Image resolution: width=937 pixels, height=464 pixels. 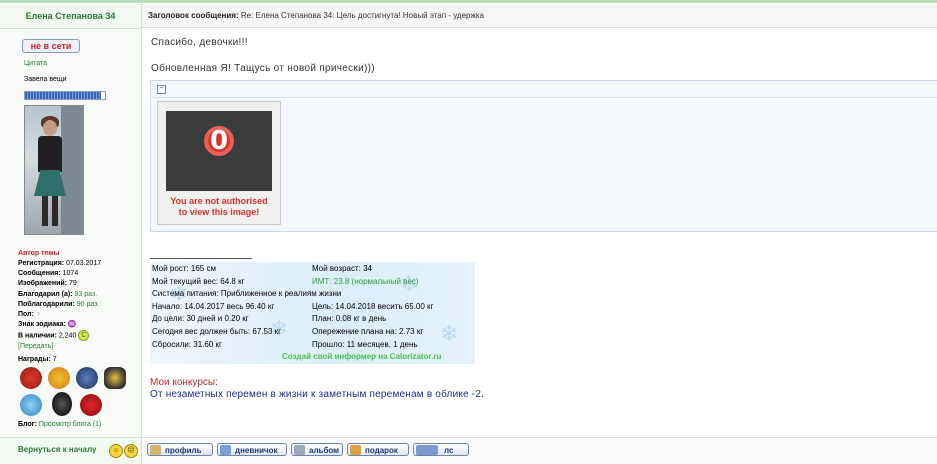 I want to click on private-message-button-label: лс, so click(x=449, y=450).